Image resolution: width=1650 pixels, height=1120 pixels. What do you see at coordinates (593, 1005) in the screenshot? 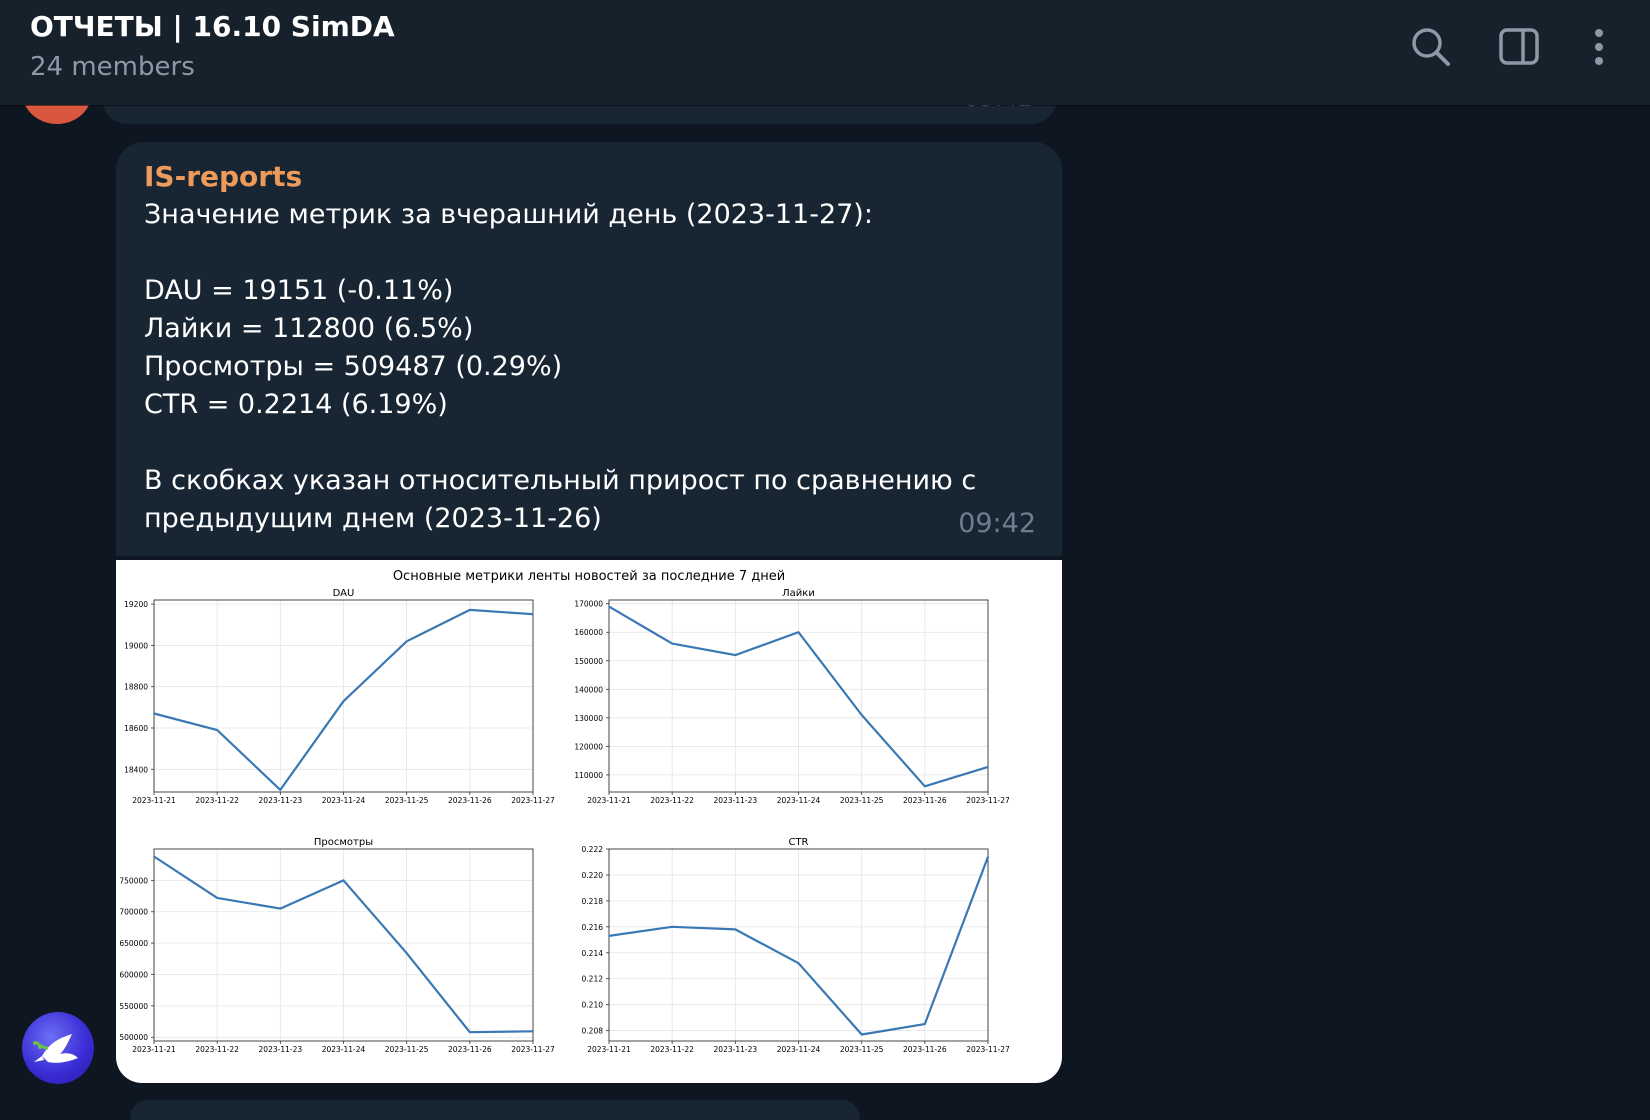
I see `y-tick-label: 0.210` at bounding box center [593, 1005].